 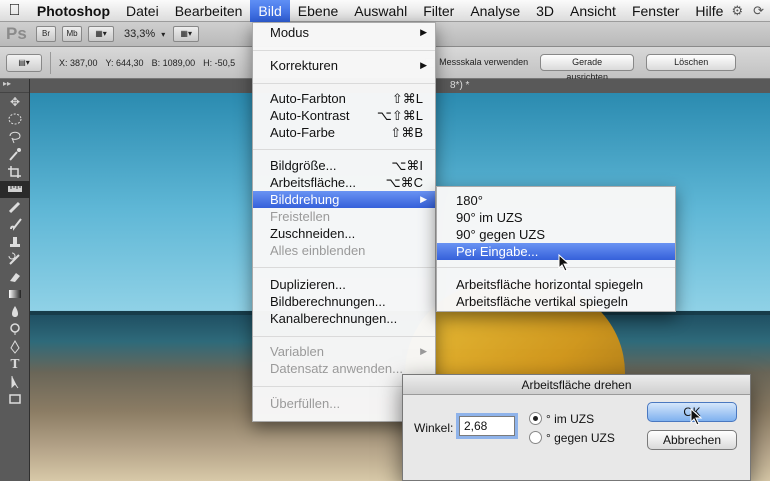 What do you see at coordinates (124, 62) in the screenshot?
I see `y-coordinate: Y: 644,30` at bounding box center [124, 62].